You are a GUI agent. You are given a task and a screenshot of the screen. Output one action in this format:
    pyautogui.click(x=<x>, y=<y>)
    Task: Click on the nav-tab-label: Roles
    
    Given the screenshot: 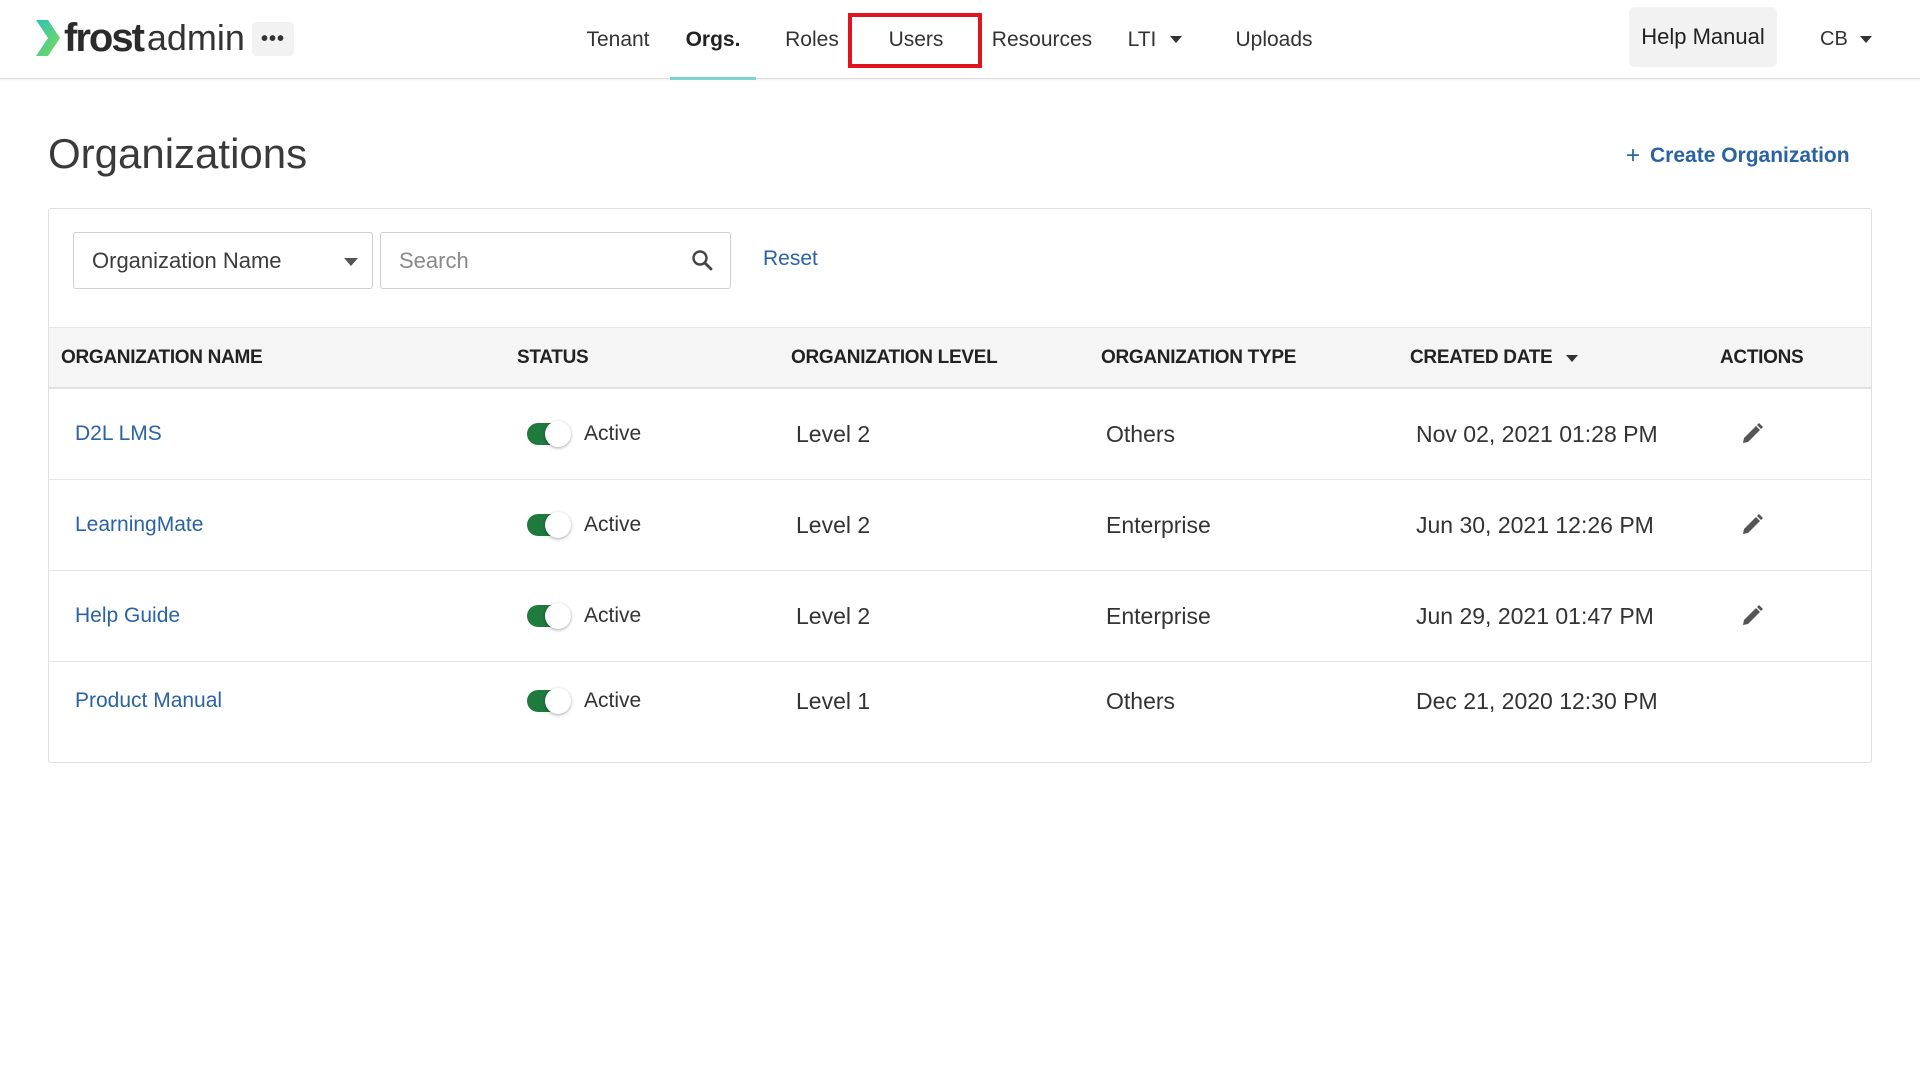 What is the action you would take?
    pyautogui.click(x=812, y=39)
    